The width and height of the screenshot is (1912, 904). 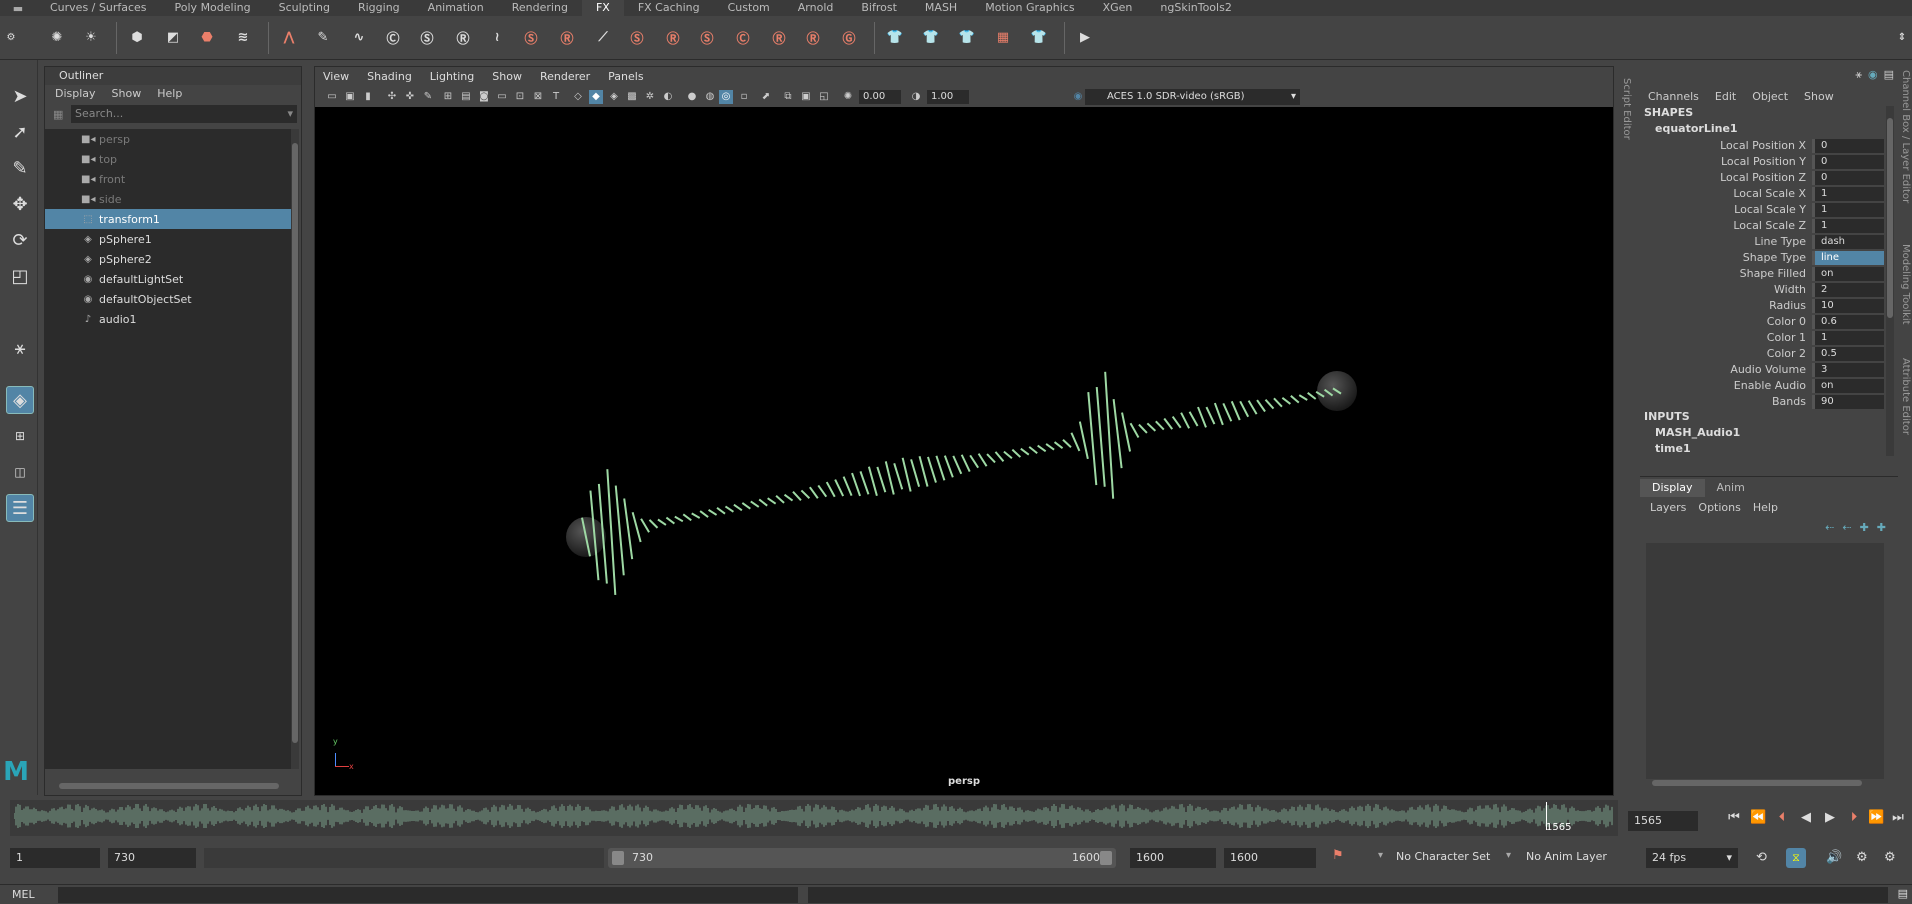 What do you see at coordinates (213, 8) in the screenshot?
I see `shelf-tab-poly-modeling: Poly Modeling` at bounding box center [213, 8].